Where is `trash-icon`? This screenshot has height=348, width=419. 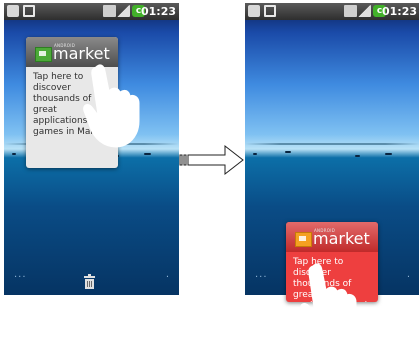 trash-icon is located at coordinates (89, 281).